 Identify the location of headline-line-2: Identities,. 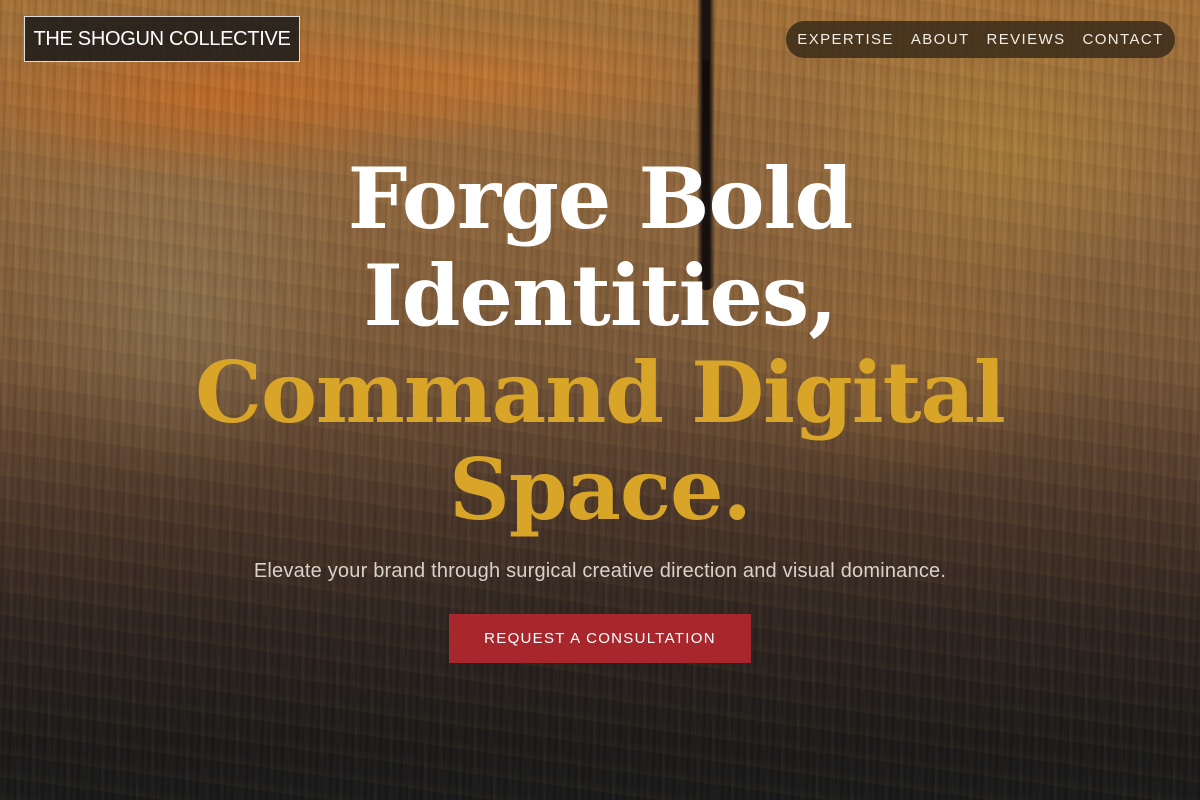
(600, 295).